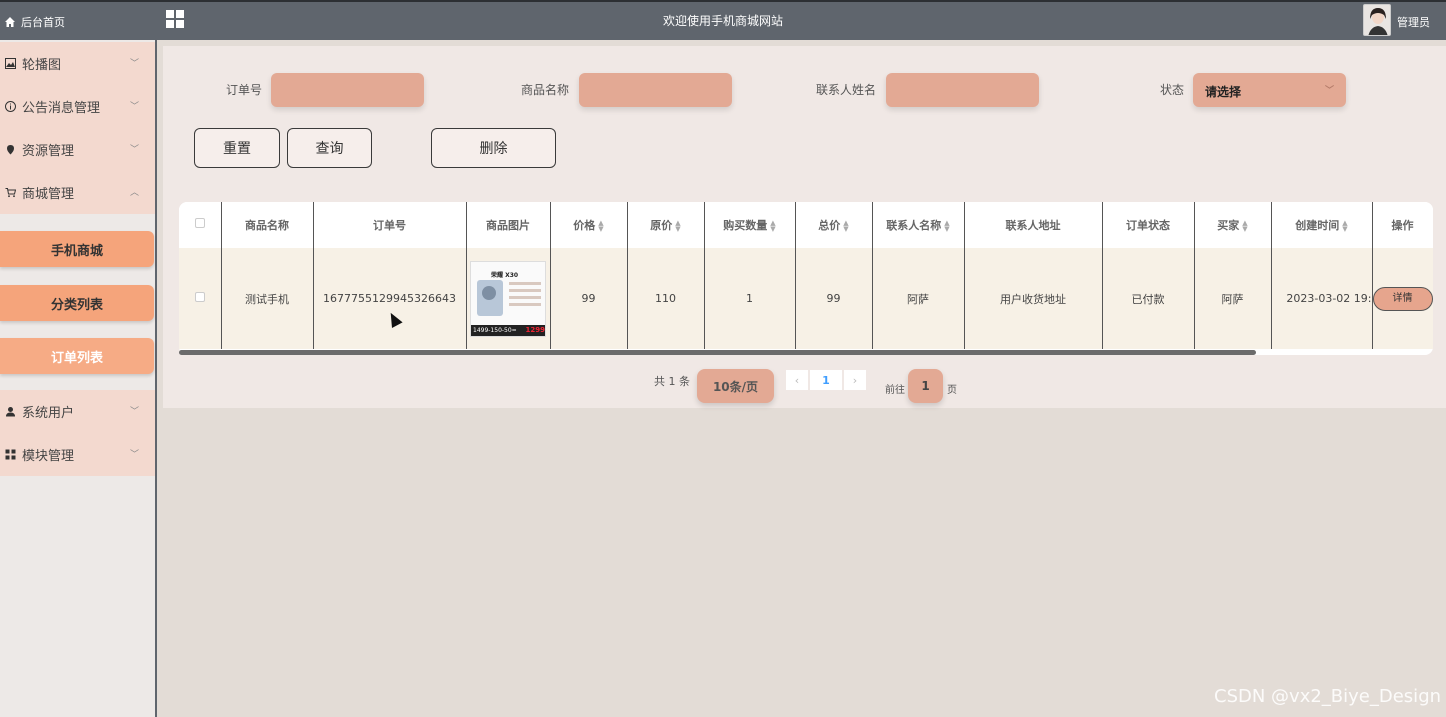 This screenshot has width=1446, height=717. I want to click on page-size-select: 10条/页, so click(735, 386).